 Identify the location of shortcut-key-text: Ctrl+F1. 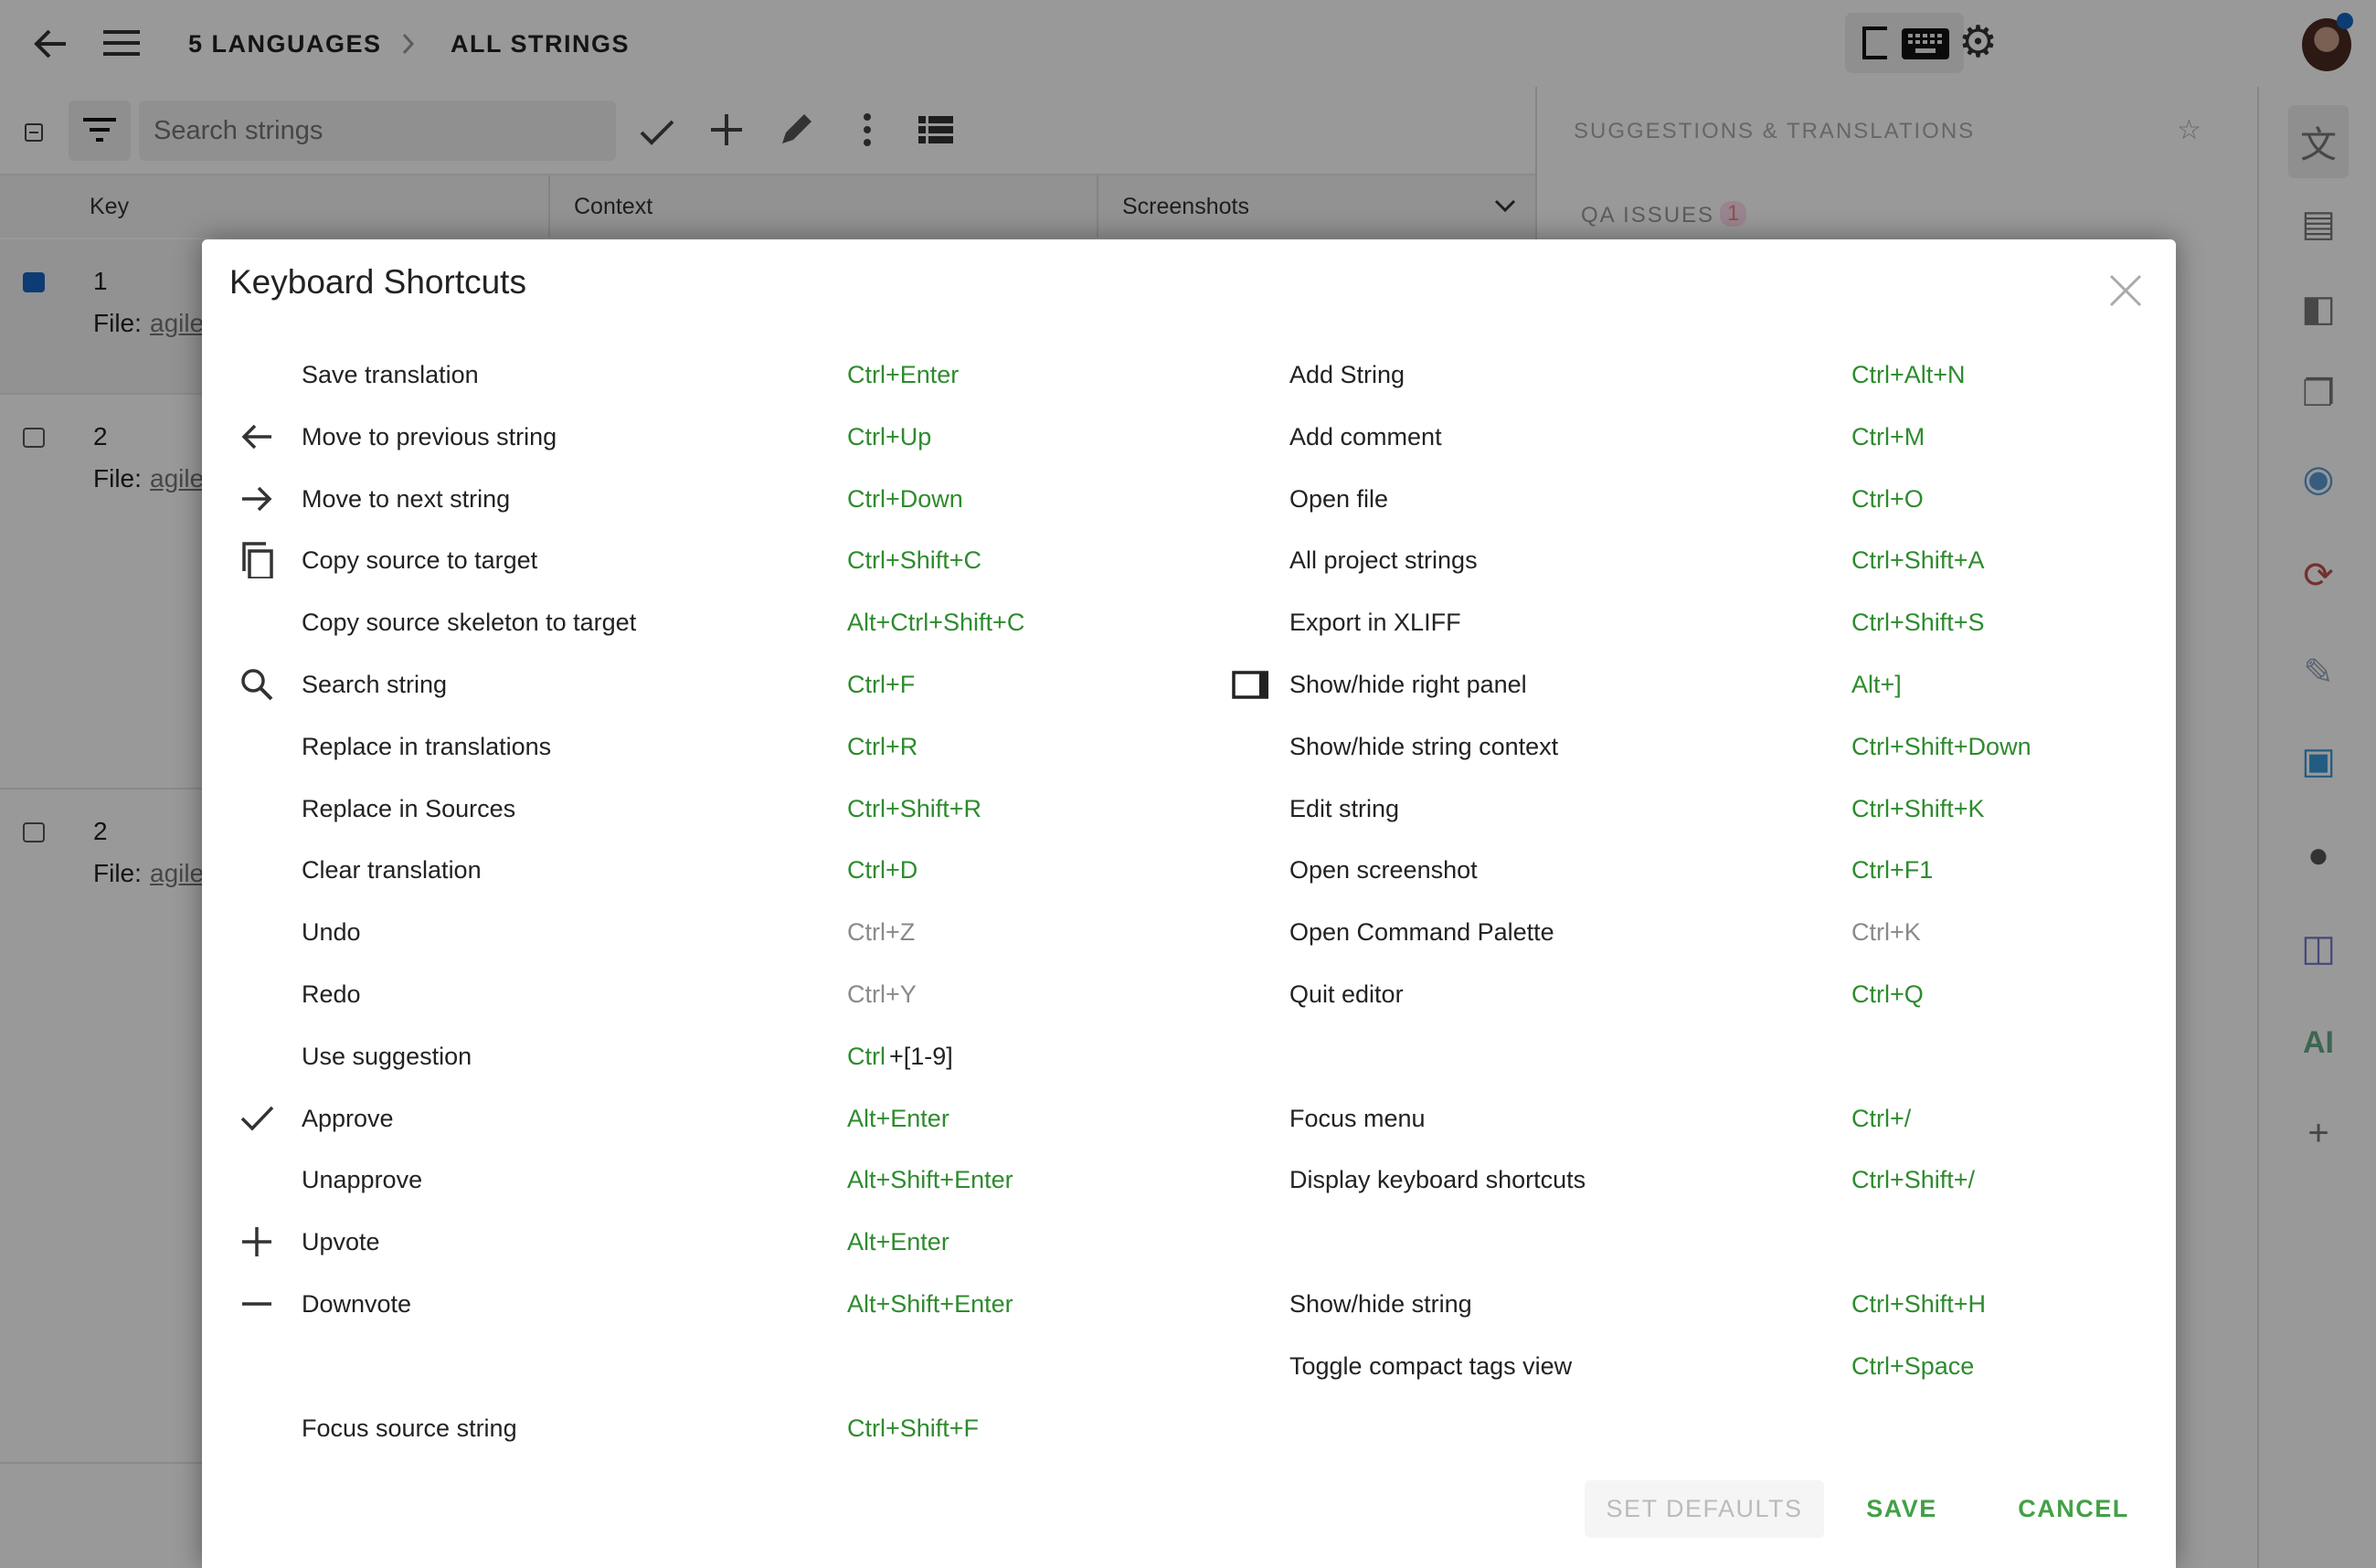
(1893, 871).